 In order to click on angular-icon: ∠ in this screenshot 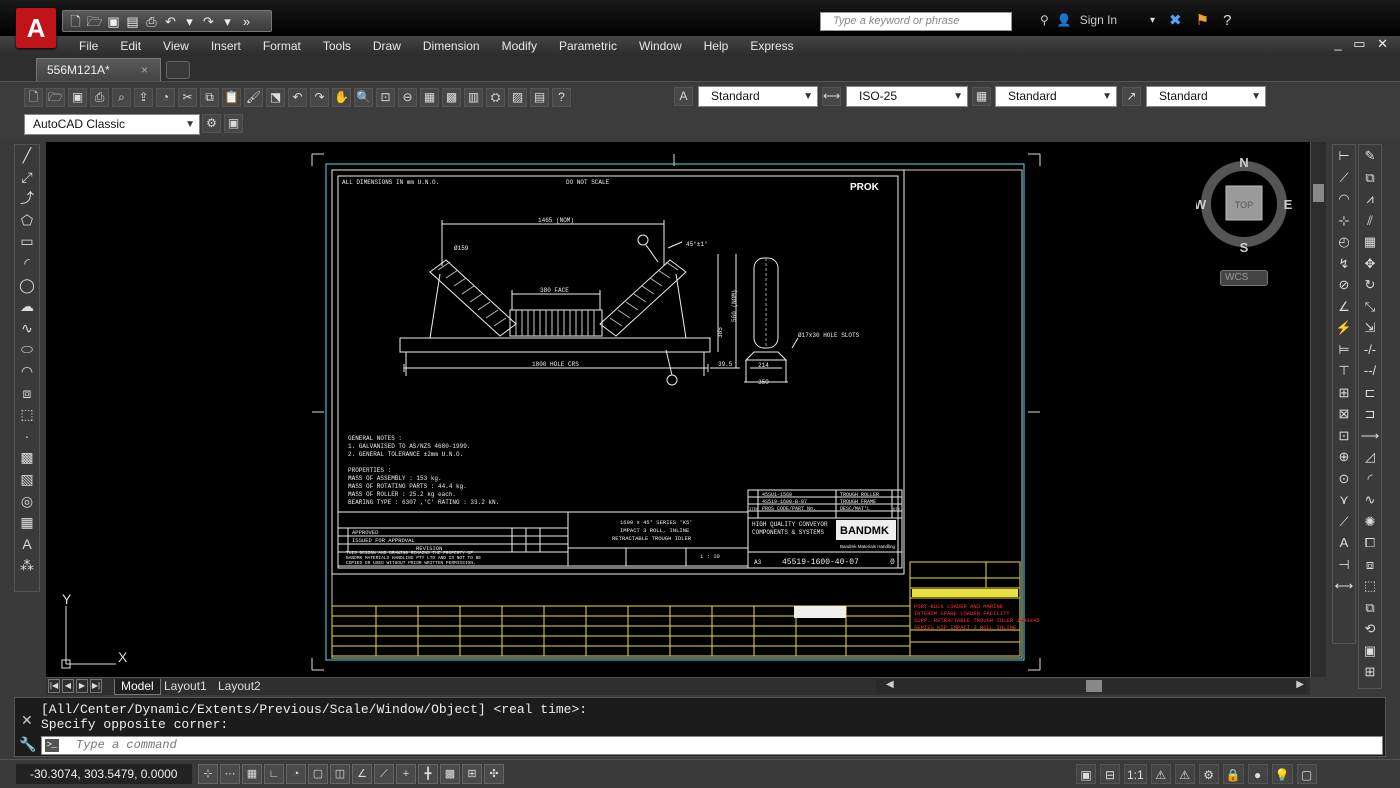, I will do `click(1344, 307)`.